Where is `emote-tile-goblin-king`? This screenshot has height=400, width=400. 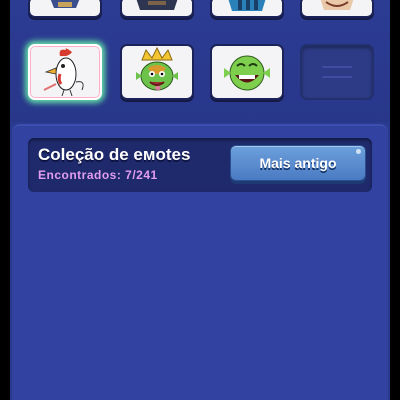
emote-tile-goblin-king is located at coordinates (157, 72).